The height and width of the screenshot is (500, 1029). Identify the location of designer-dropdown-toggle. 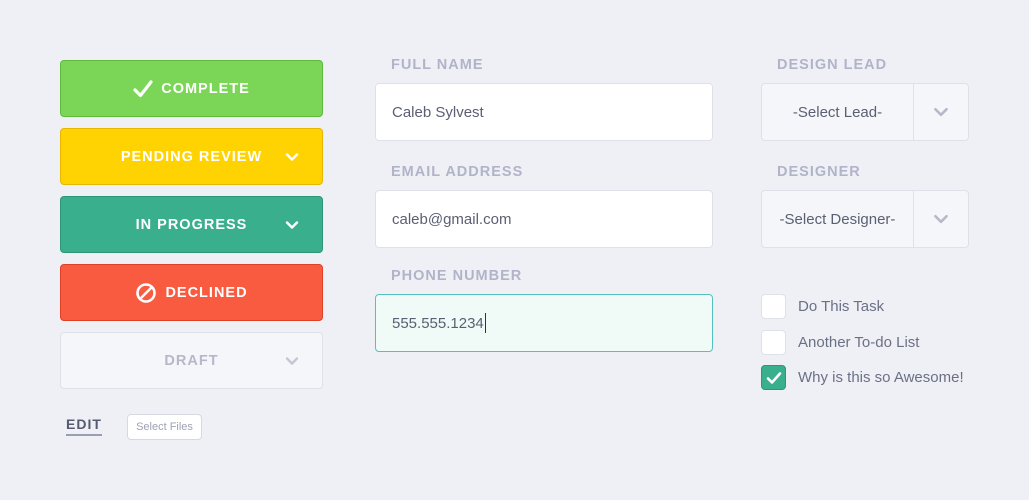
(941, 219).